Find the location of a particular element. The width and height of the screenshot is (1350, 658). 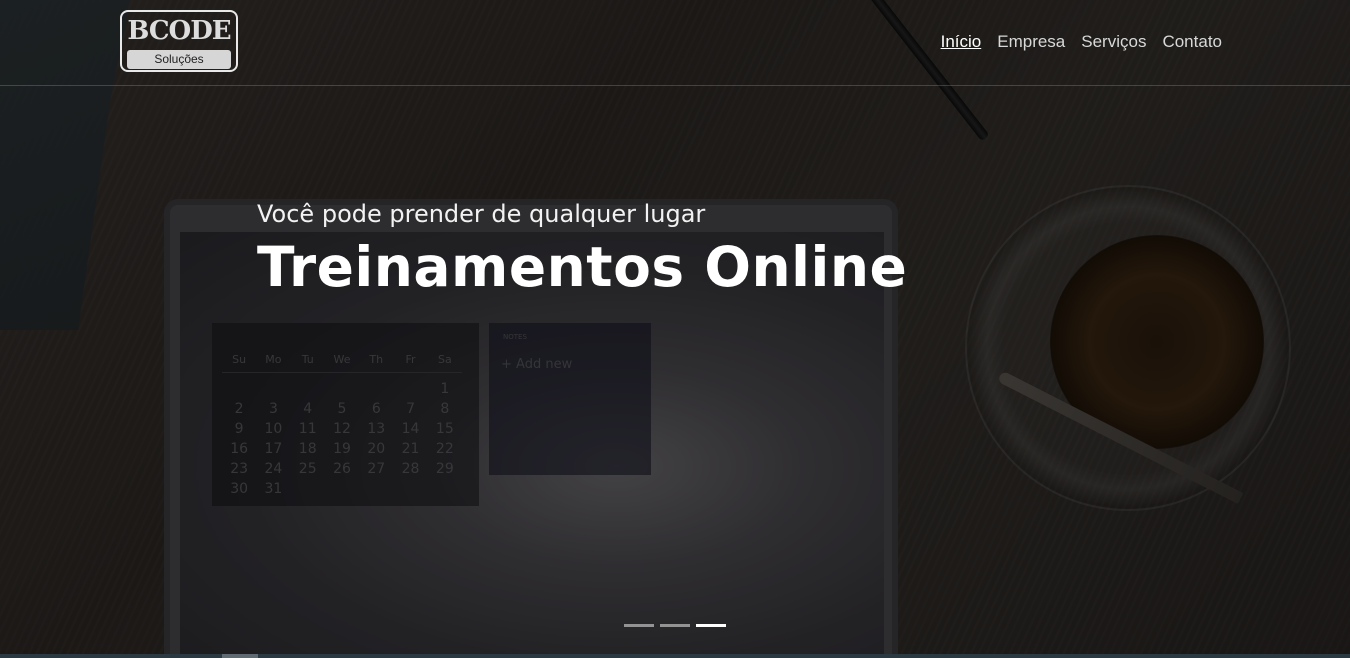

nav-item-inicio: Início is located at coordinates (961, 42).